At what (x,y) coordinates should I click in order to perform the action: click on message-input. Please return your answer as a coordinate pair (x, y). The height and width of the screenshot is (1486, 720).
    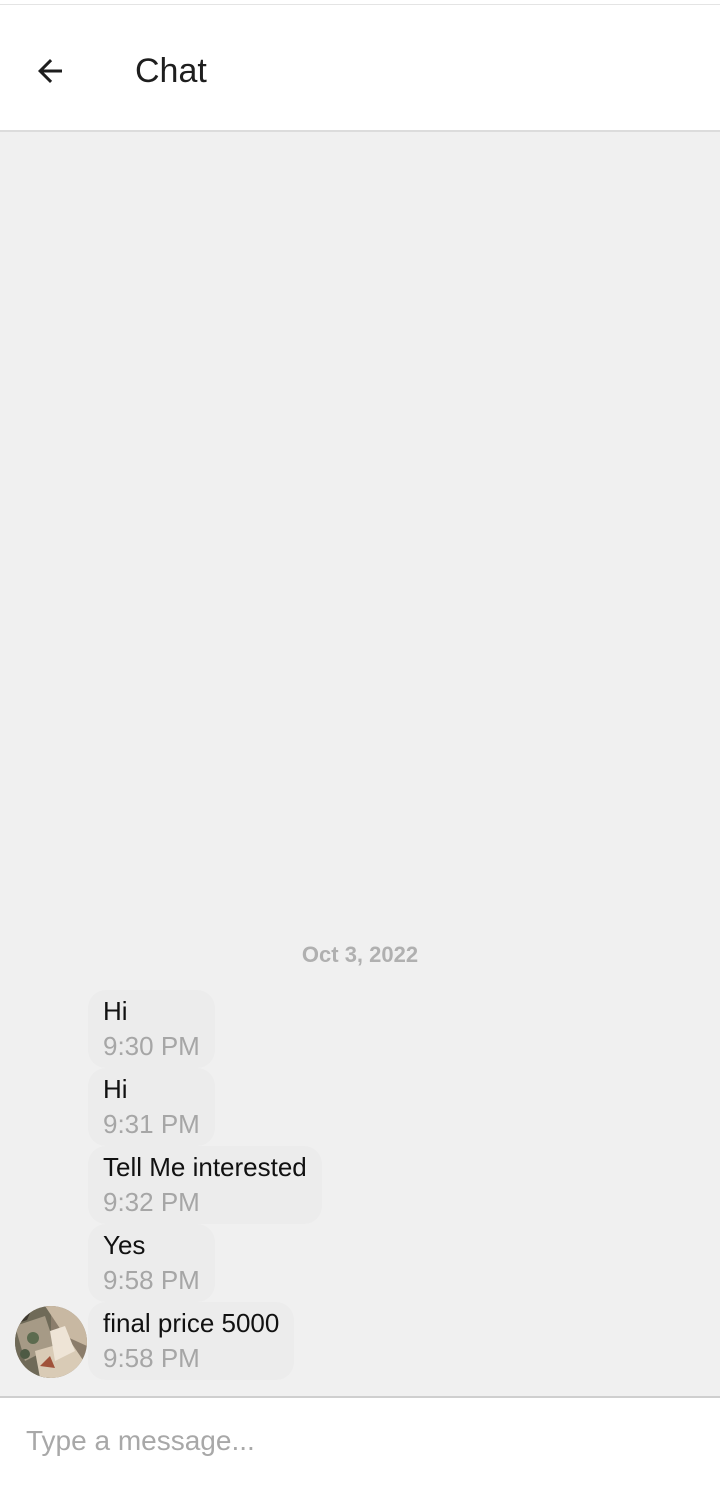
    Looking at the image, I should click on (361, 1441).